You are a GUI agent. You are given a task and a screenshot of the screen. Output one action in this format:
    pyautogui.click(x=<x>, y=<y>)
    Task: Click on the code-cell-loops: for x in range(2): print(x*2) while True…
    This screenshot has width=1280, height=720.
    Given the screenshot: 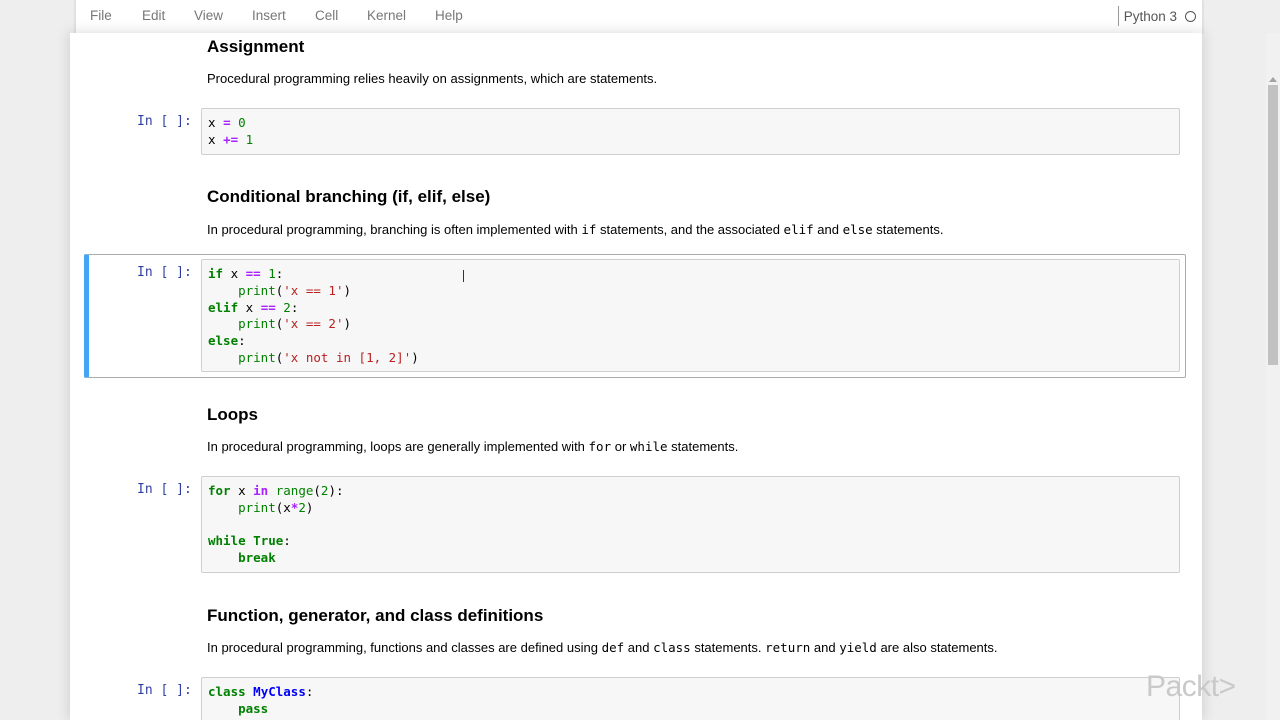 What is the action you would take?
    pyautogui.click(x=690, y=524)
    